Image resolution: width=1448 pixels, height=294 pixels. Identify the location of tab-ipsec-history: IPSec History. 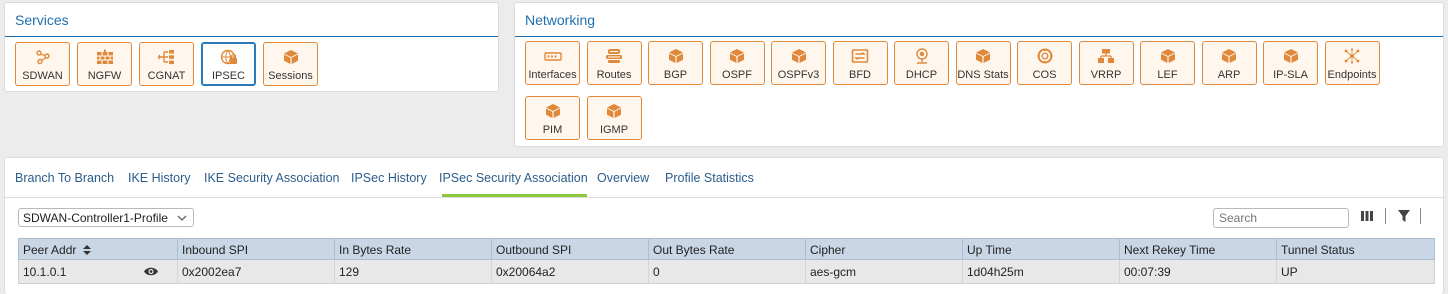
(389, 178).